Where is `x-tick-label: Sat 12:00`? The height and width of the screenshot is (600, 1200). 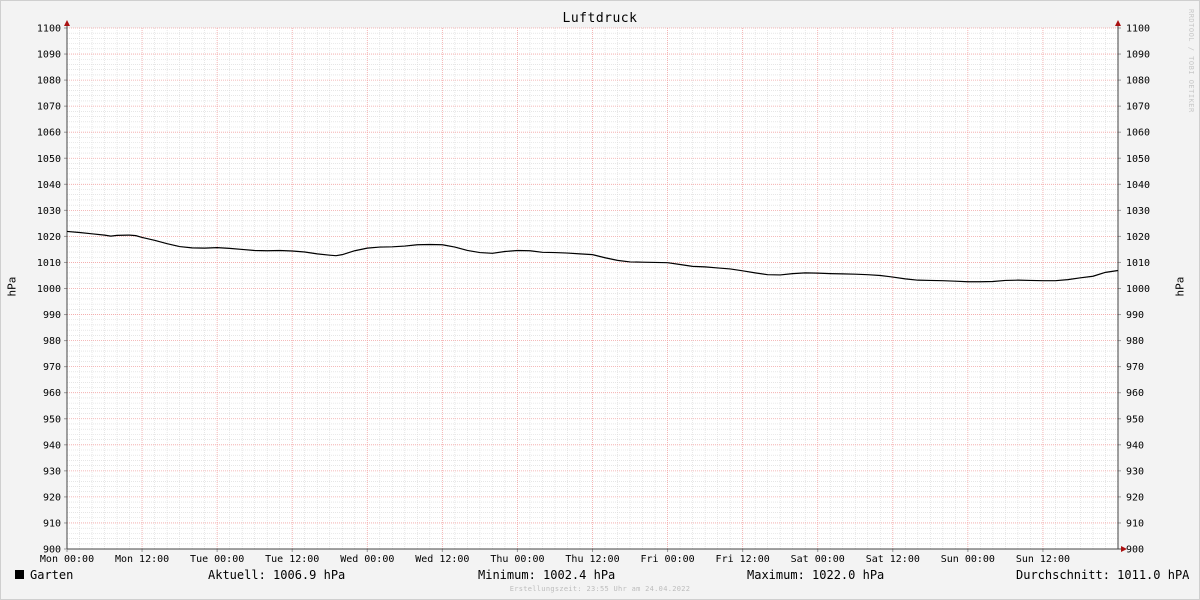 x-tick-label: Sat 12:00 is located at coordinates (893, 559).